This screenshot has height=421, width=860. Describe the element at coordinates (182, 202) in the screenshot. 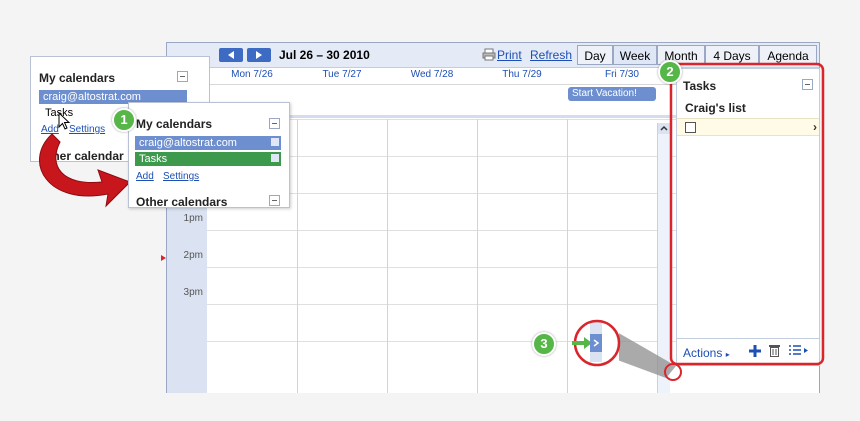

I see `other-calendars-title: Other calendars` at that location.